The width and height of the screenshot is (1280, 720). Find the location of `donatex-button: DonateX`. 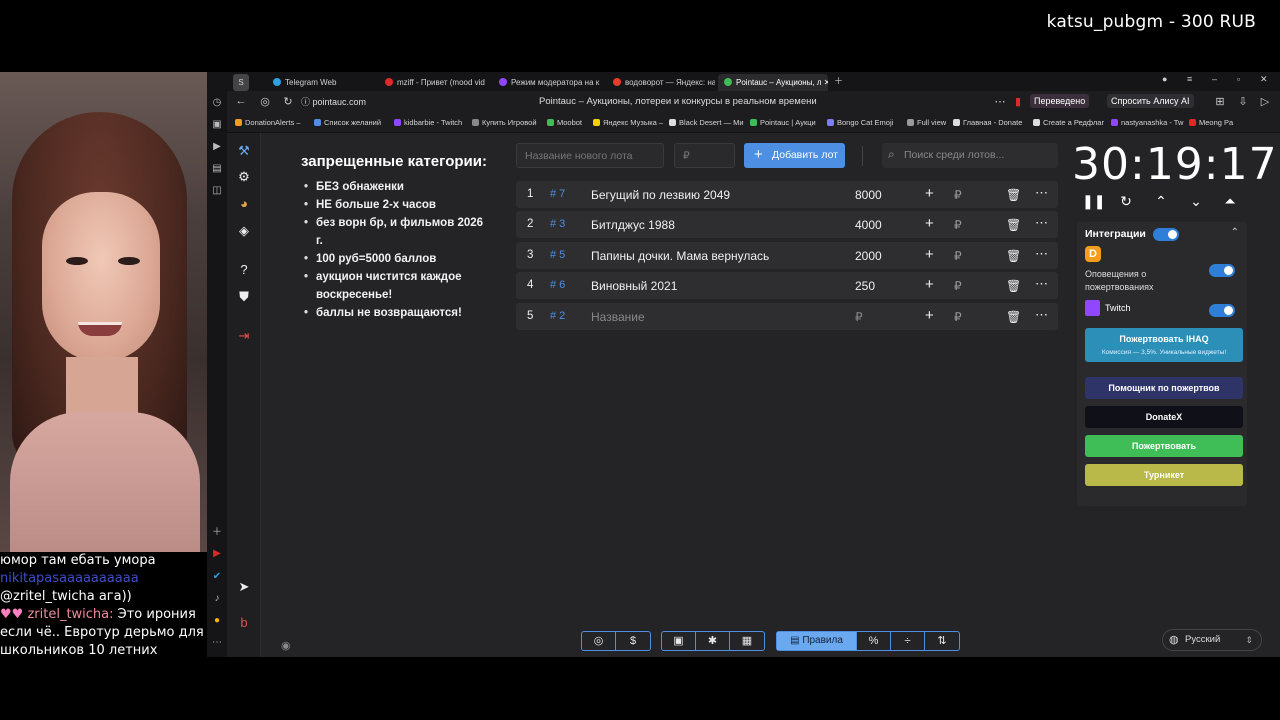

donatex-button: DonateX is located at coordinates (1164, 417).